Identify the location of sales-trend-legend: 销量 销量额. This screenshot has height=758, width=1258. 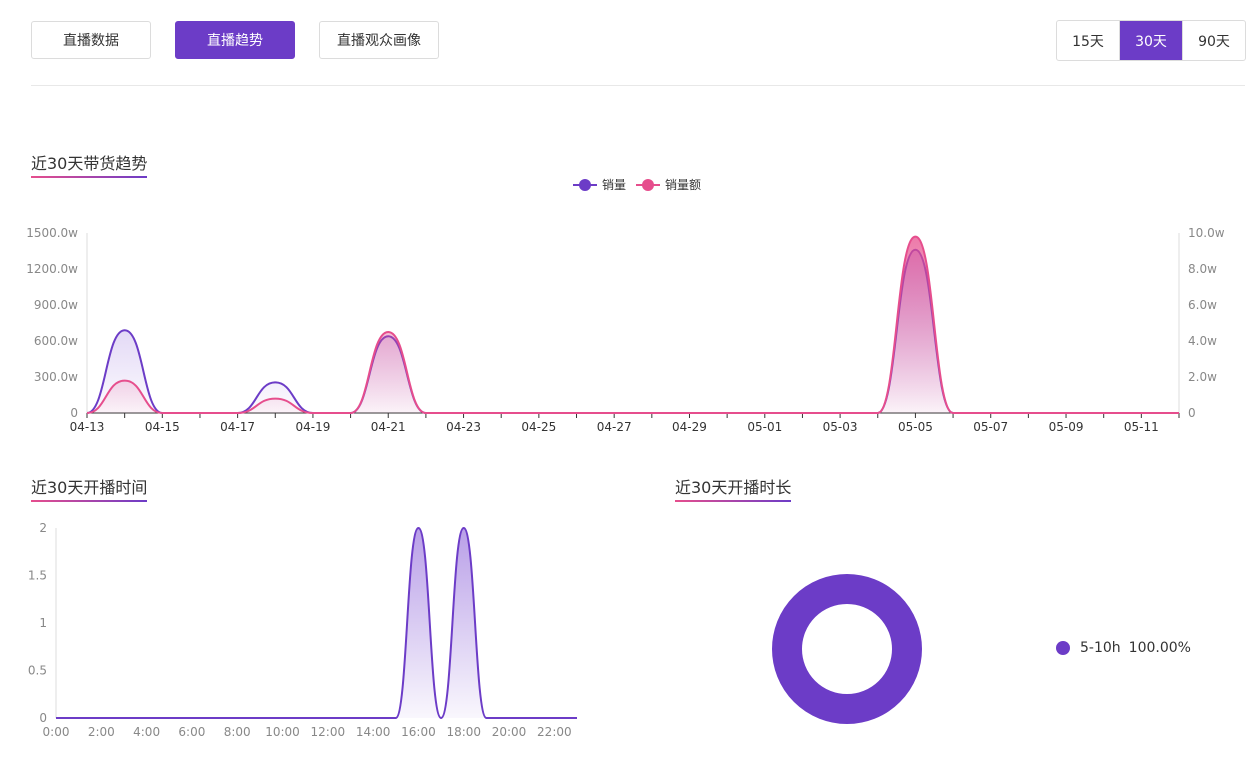
(642, 184).